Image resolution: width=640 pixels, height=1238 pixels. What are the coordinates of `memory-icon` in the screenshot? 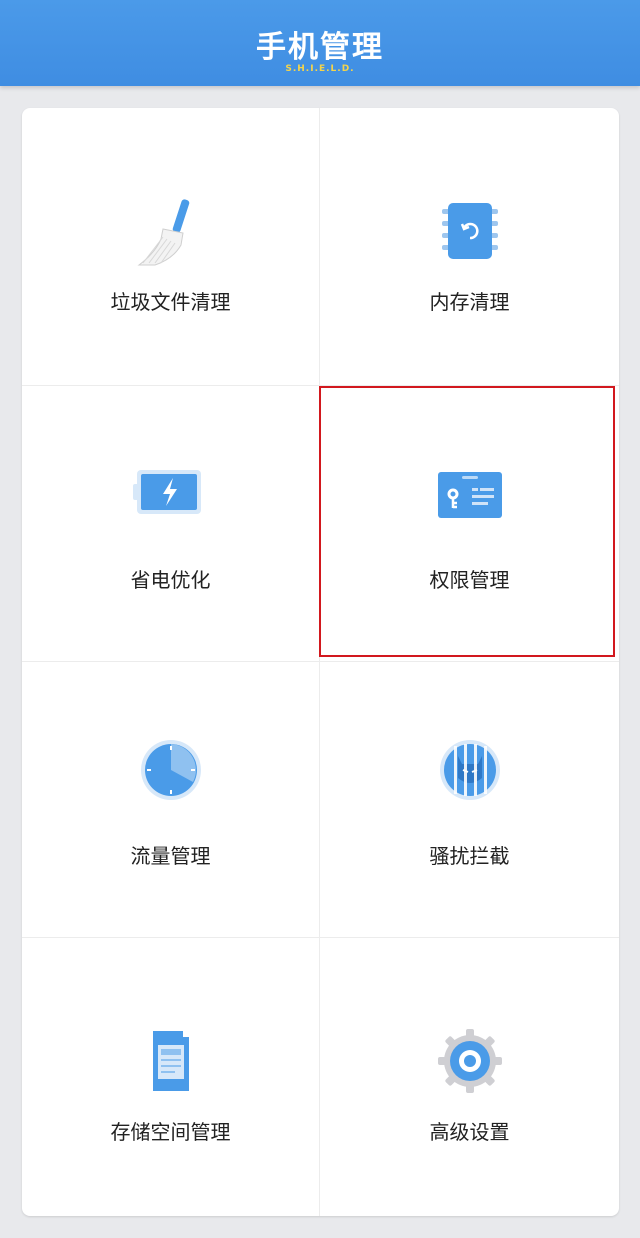 It's located at (469, 231).